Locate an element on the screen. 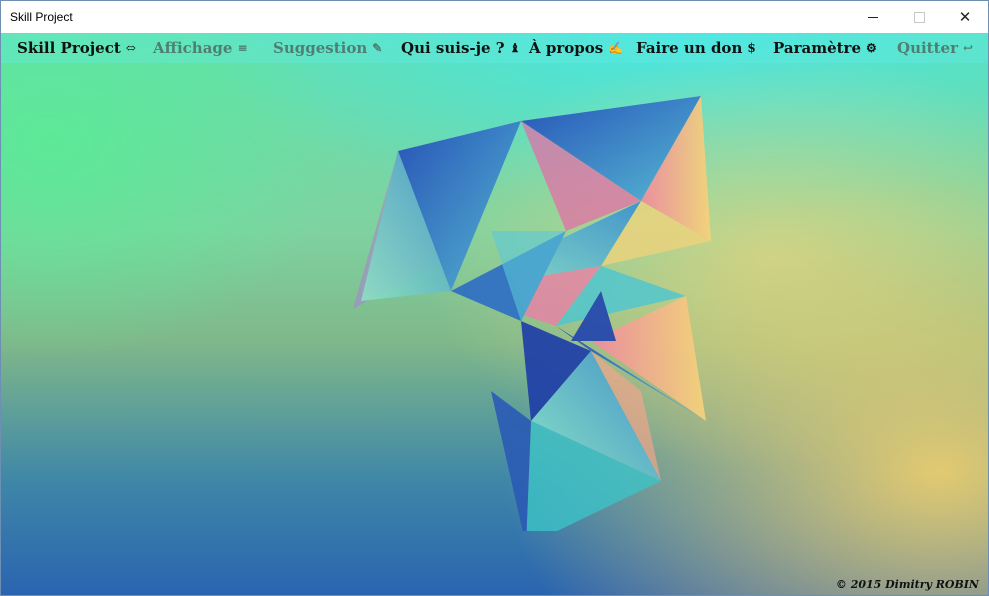 This screenshot has height=596, width=989. menu-qui-suis-je: Qui suis-je ? ♝ is located at coordinates (460, 48).